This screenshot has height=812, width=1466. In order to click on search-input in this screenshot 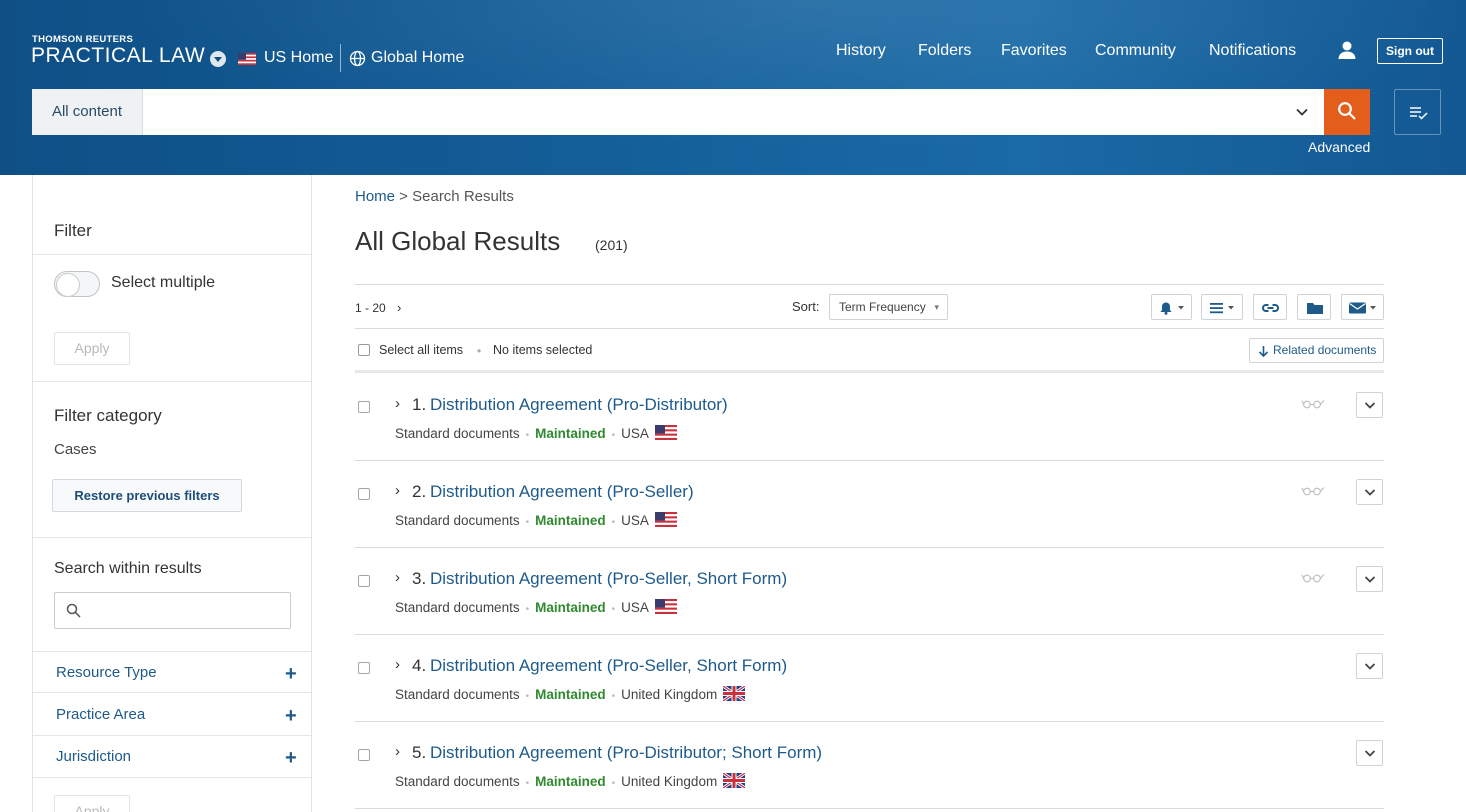, I will do `click(714, 112)`.